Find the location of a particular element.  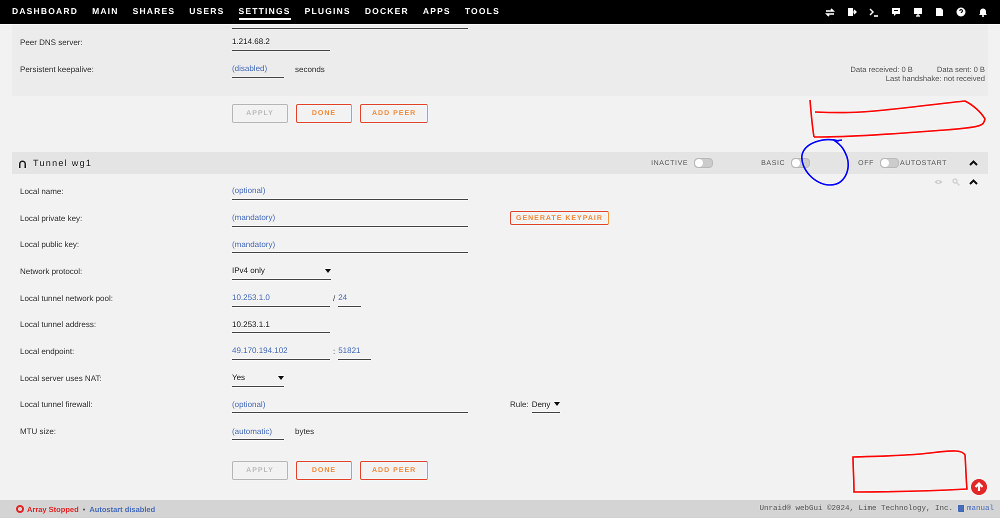

field-label: Local server uses NAT: is located at coordinates (61, 378).